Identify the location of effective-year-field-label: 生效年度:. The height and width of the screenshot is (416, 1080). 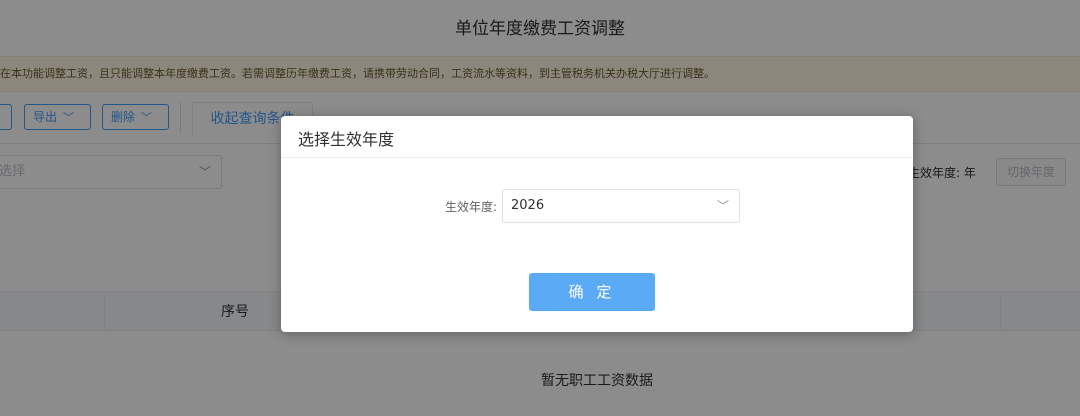
(470, 207).